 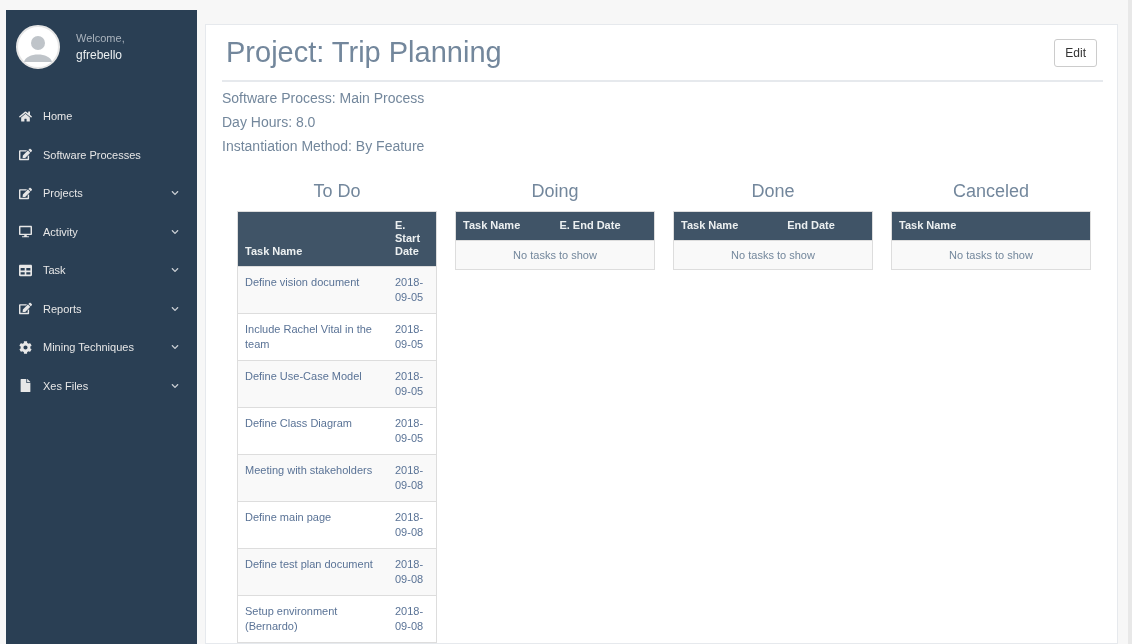 I want to click on edit-button: Edit, so click(x=1075, y=52).